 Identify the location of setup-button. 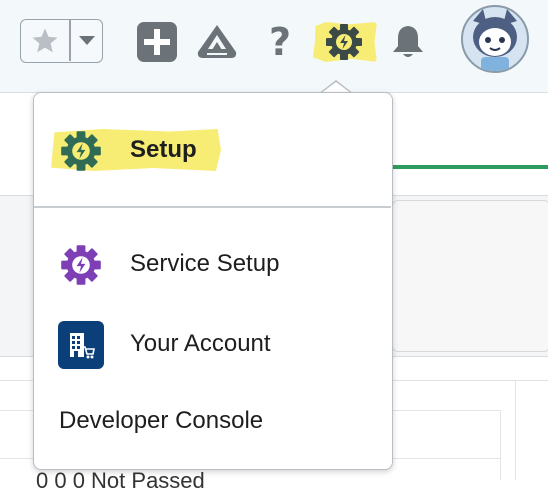
(344, 42).